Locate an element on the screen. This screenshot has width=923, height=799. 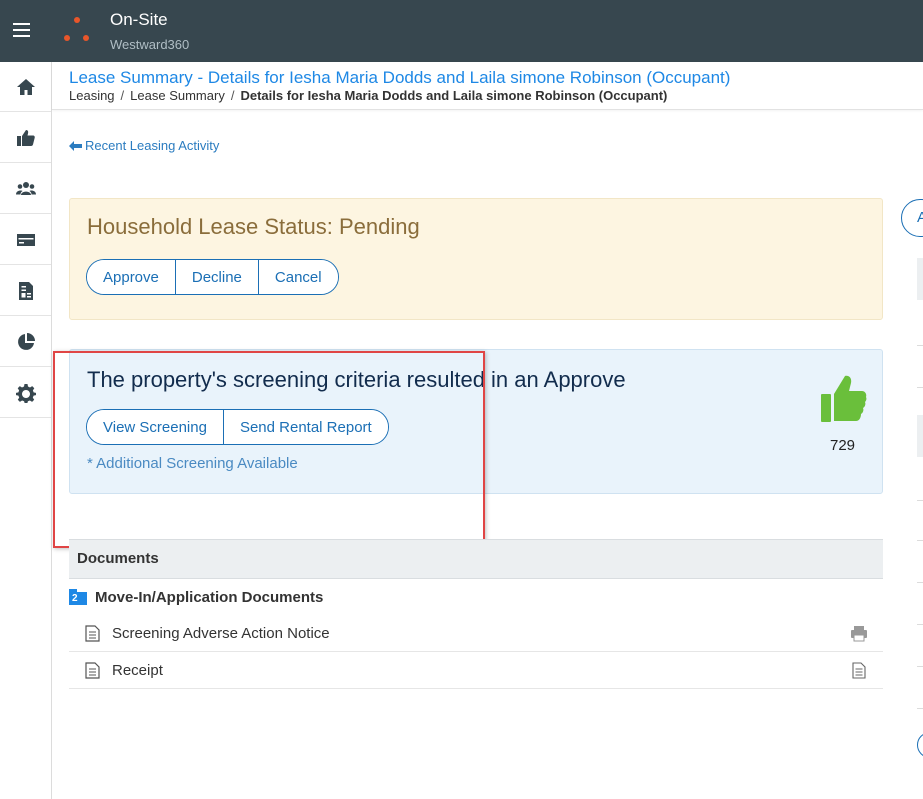
invoice-icon is located at coordinates (25, 290).